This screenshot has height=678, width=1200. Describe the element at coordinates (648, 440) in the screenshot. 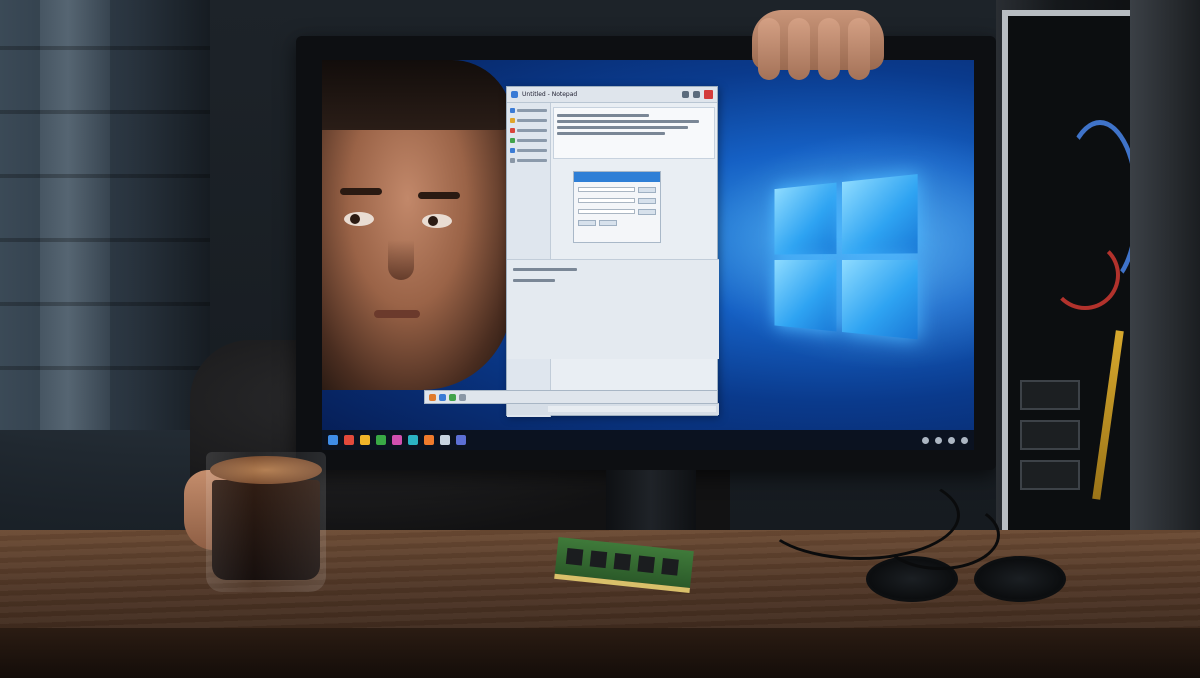

I see `taskbar` at that location.